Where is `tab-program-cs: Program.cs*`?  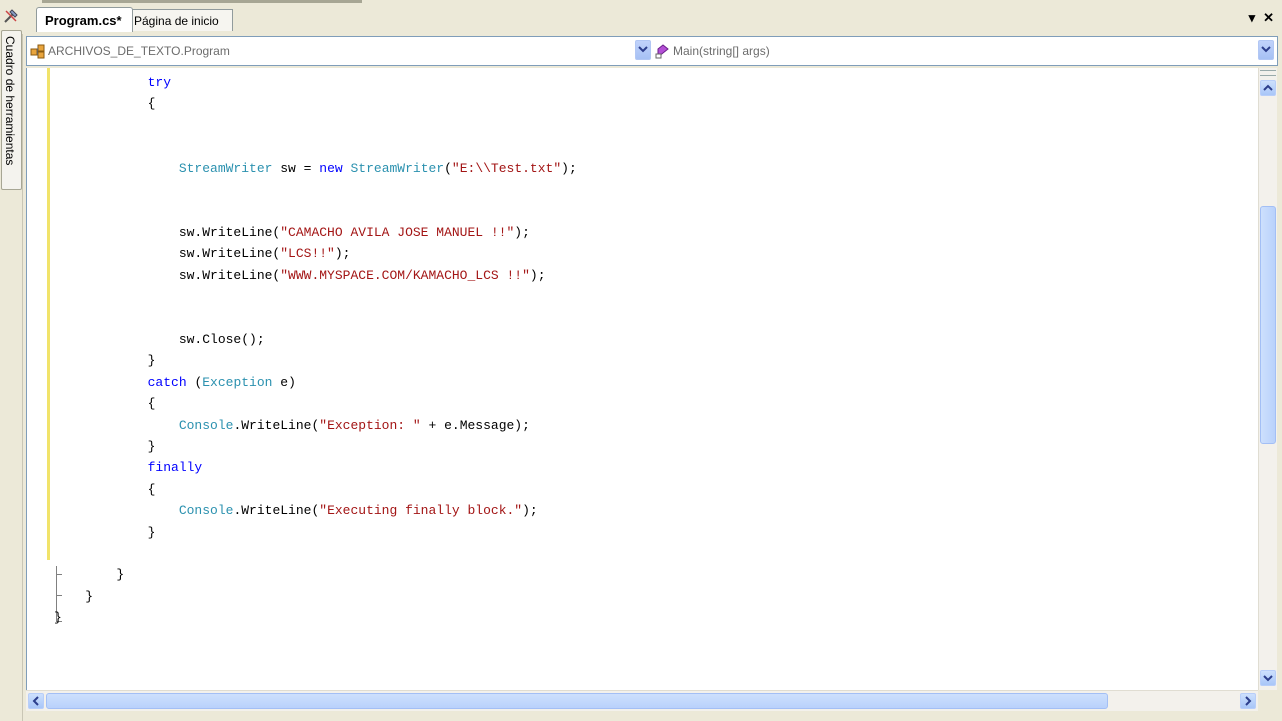 tab-program-cs: Program.cs* is located at coordinates (84, 19).